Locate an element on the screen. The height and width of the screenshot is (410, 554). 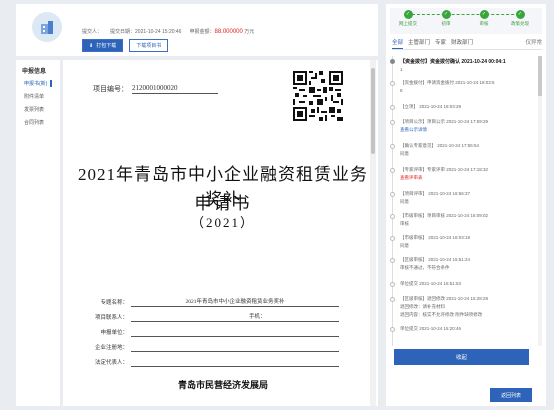
form-value: 手机： is located at coordinates (235, 316).